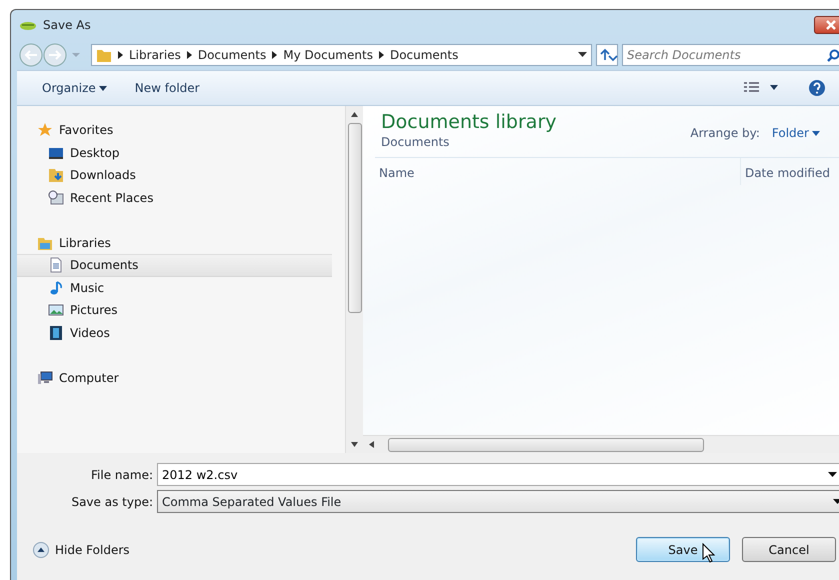 The width and height of the screenshot is (839, 580). What do you see at coordinates (468, 122) in the screenshot?
I see `library-title: Documents library` at bounding box center [468, 122].